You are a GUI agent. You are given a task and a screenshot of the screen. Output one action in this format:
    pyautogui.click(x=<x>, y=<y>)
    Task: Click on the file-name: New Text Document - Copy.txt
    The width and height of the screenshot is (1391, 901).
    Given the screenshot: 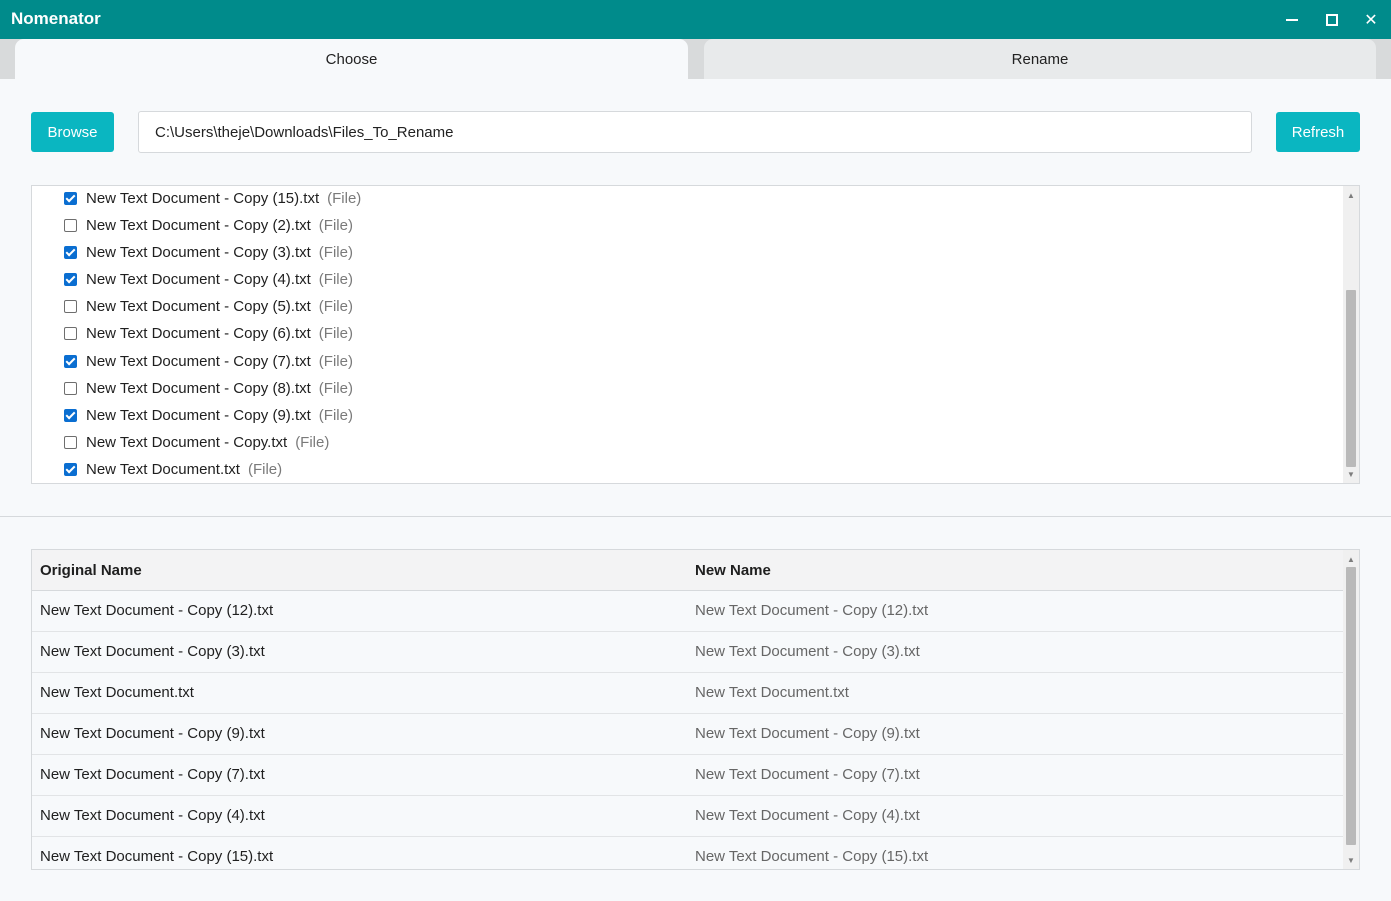 What is the action you would take?
    pyautogui.click(x=187, y=442)
    